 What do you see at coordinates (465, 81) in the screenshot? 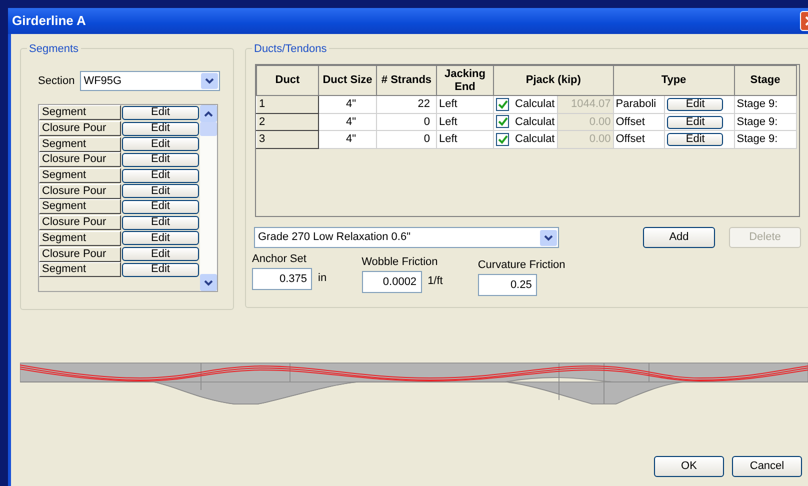
I see `column-header: Jacking End` at bounding box center [465, 81].